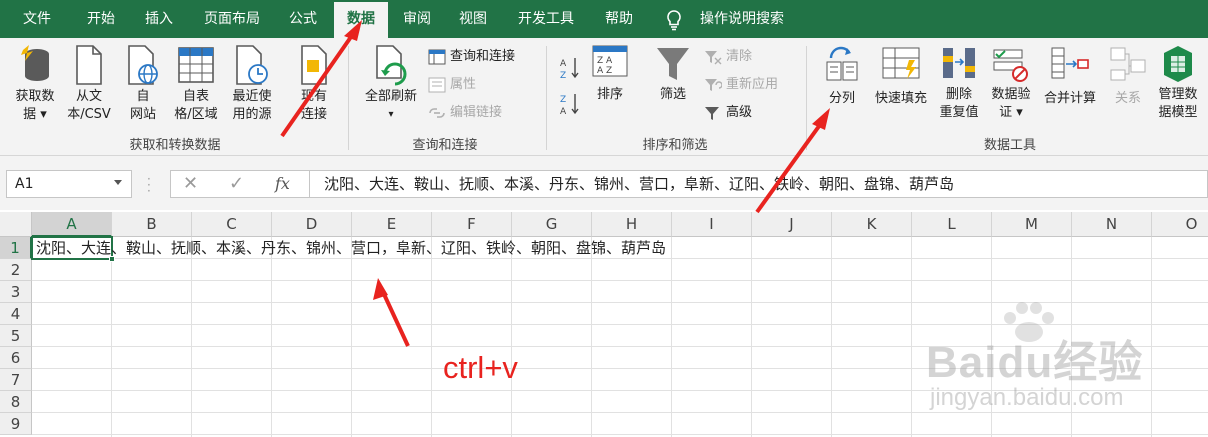 The width and height of the screenshot is (1208, 437). Describe the element at coordinates (390, 96) in the screenshot. I see `refresh-all-label: 全部刷新` at that location.